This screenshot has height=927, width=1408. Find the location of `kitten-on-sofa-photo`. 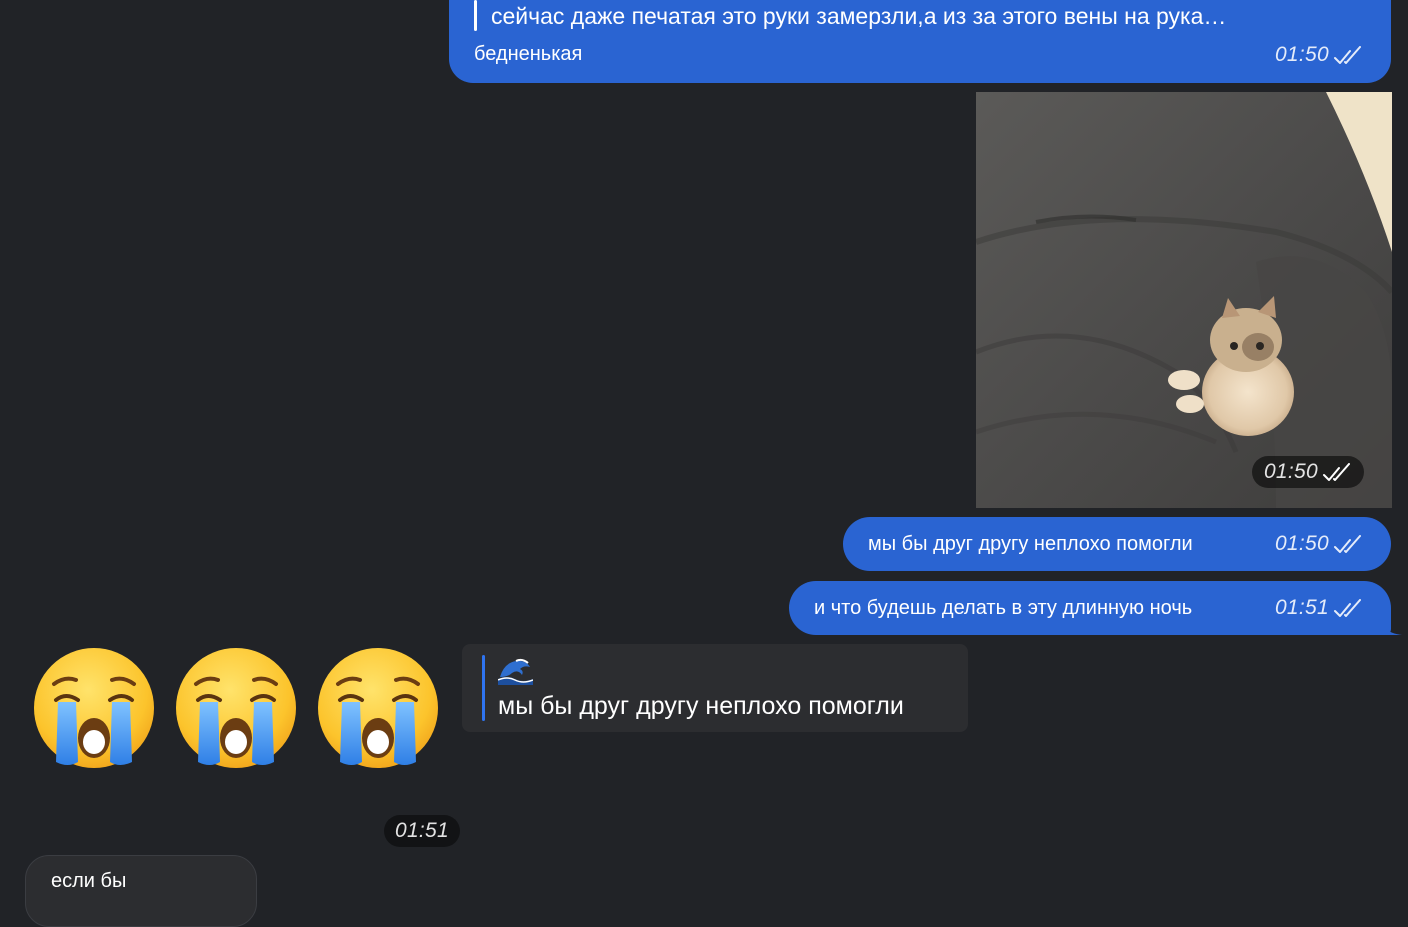

kitten-on-sofa-photo is located at coordinates (1184, 300).